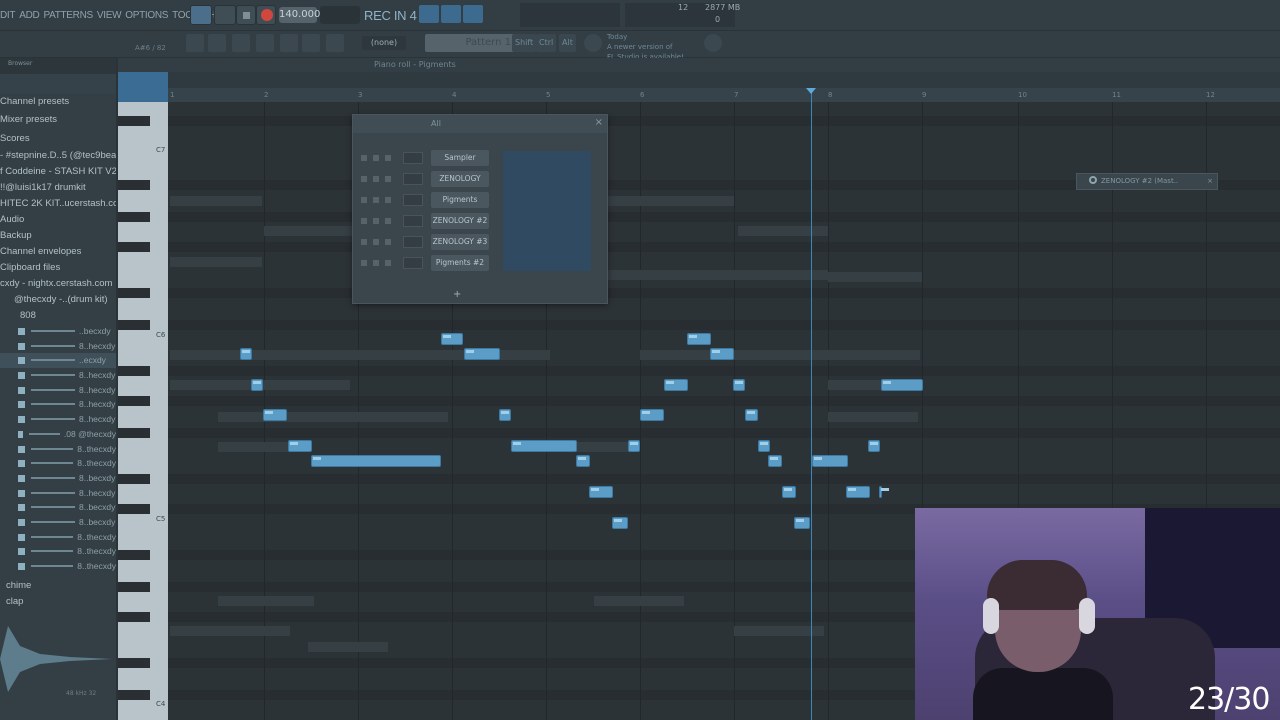  Describe the element at coordinates (58, 236) in the screenshot. I see `browser-item: Backup` at that location.